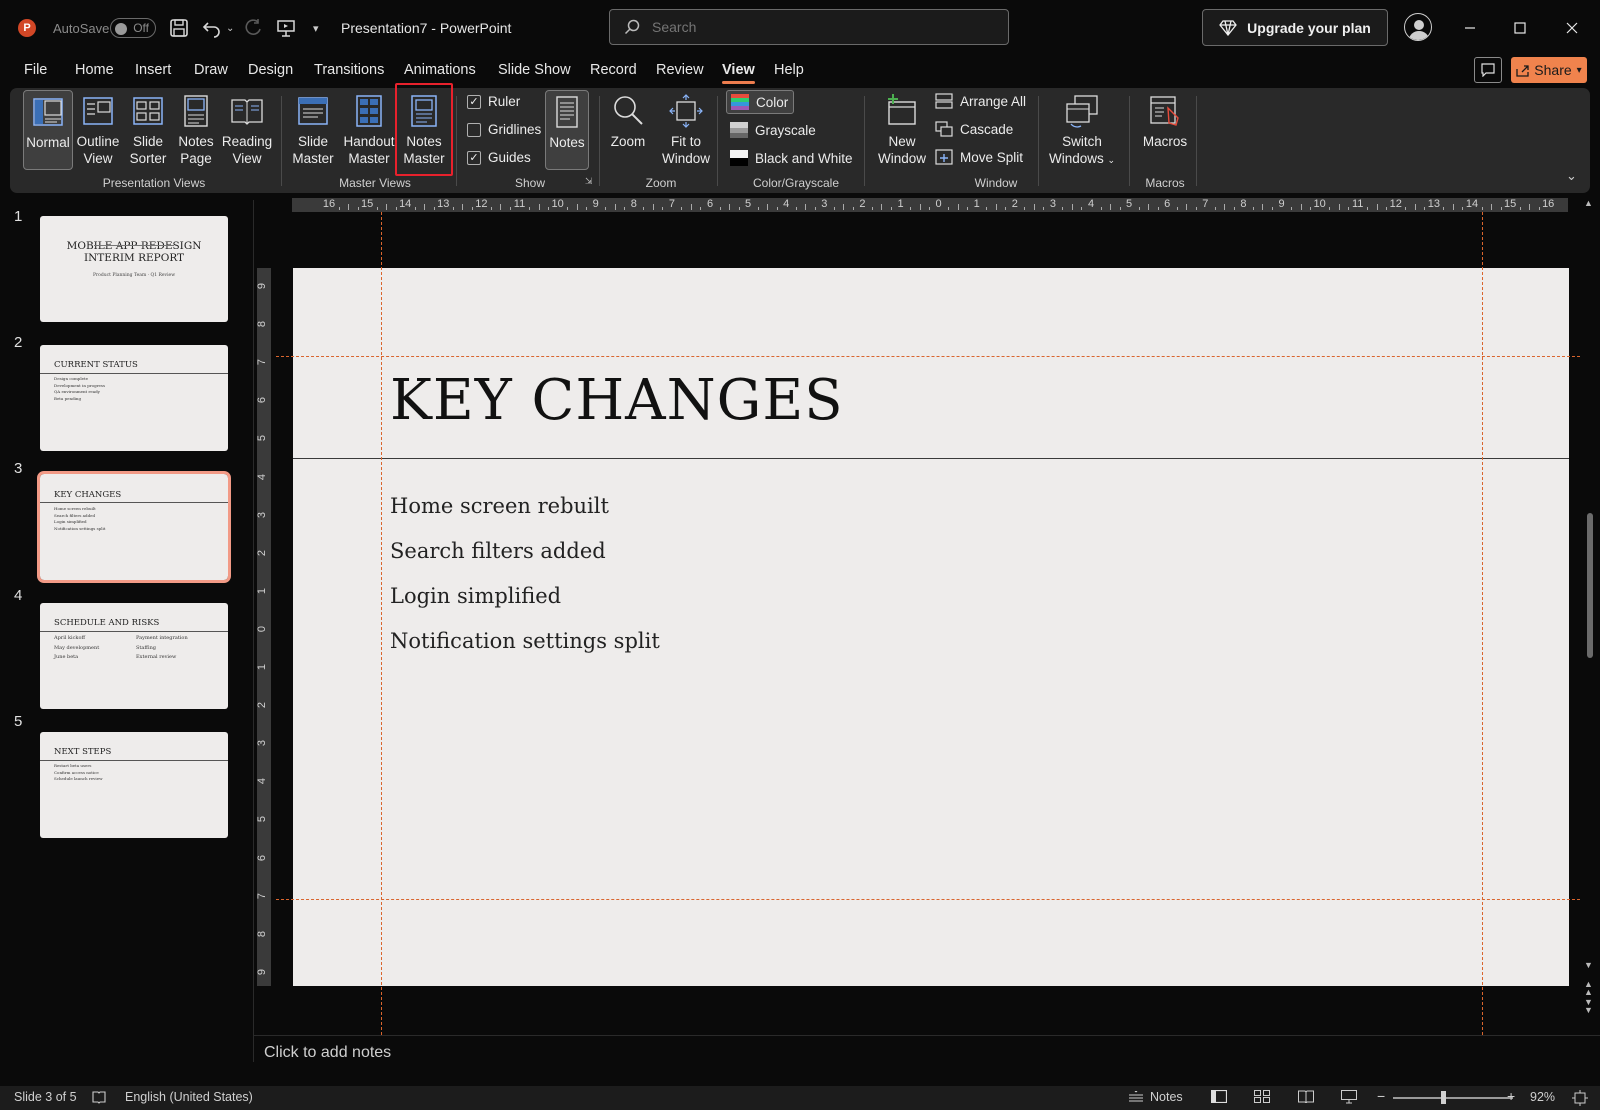 The width and height of the screenshot is (1600, 1110). I want to click on cascade-button: Cascade, so click(974, 129).